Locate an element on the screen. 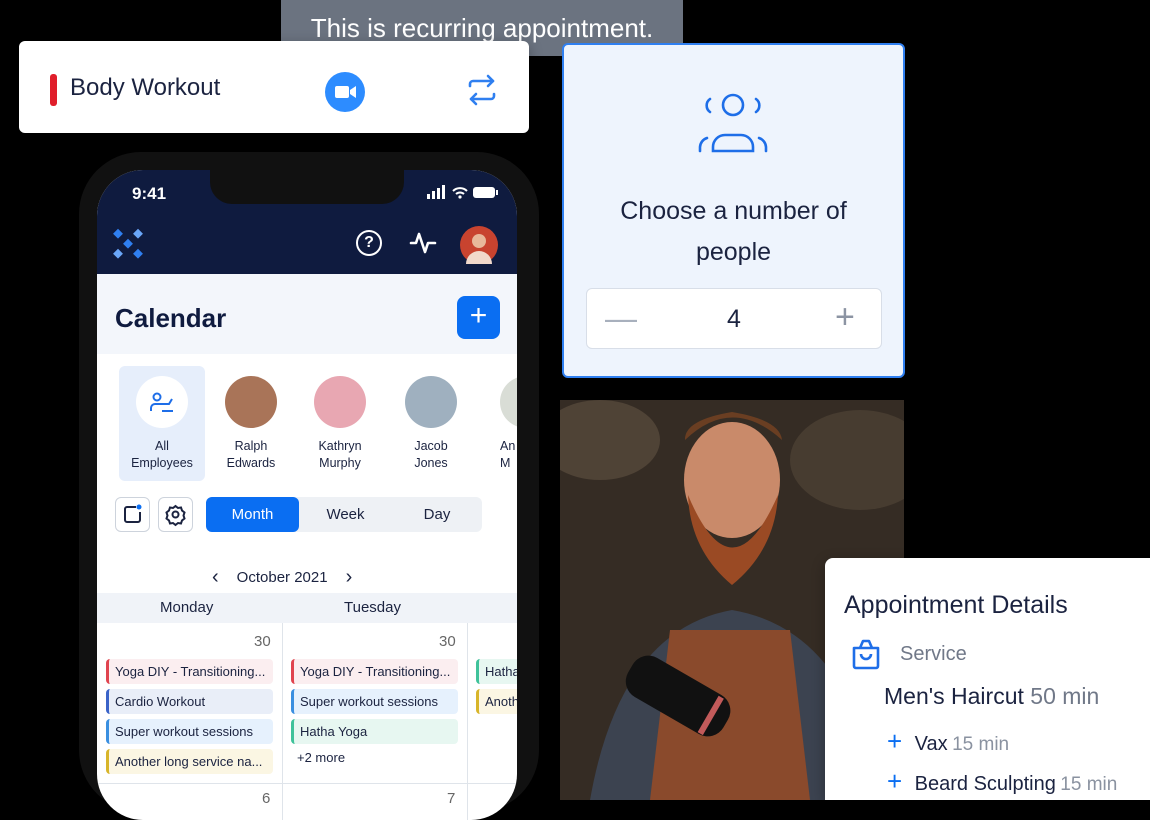  employee-name-line1: An is located at coordinates (508, 446).